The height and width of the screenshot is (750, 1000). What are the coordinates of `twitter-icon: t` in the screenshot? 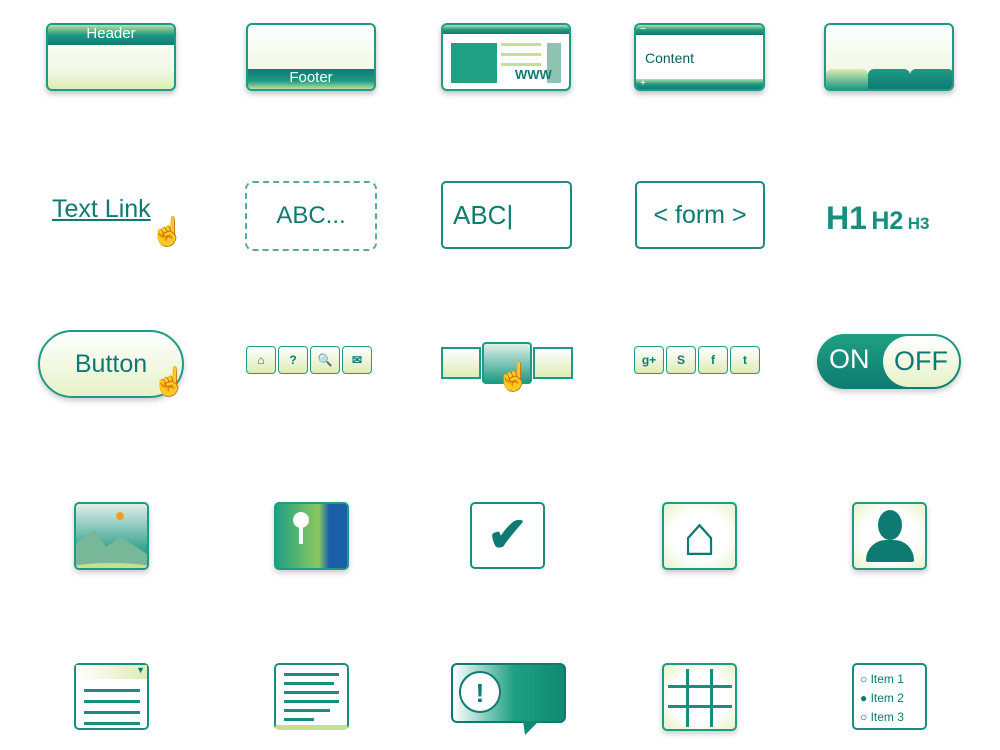 It's located at (745, 360).